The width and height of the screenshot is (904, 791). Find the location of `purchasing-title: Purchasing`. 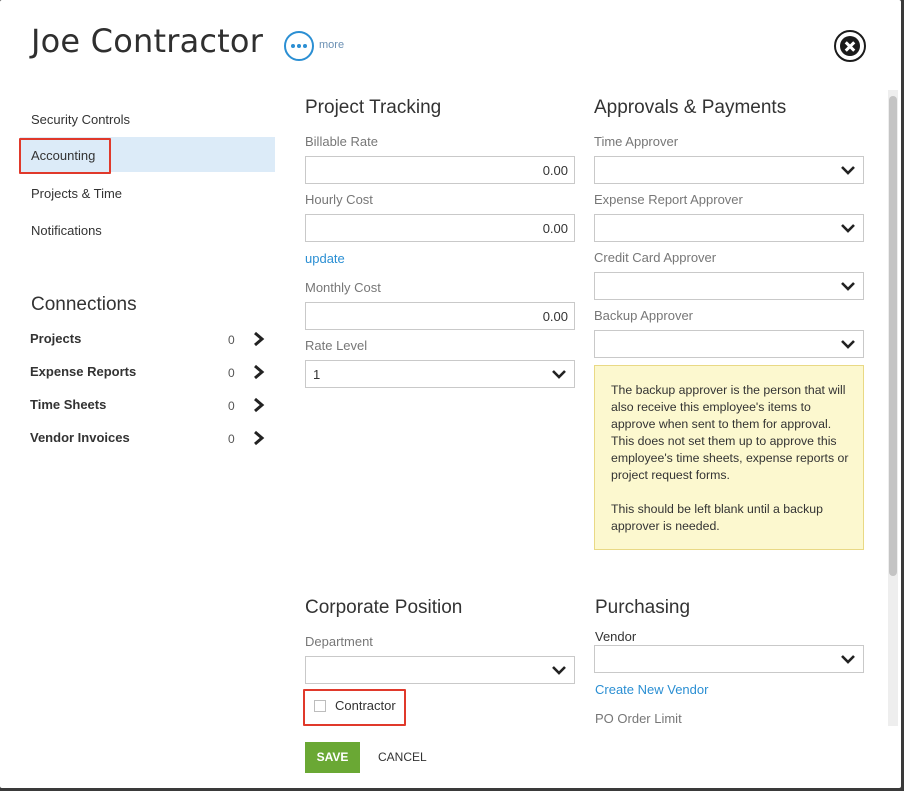

purchasing-title: Purchasing is located at coordinates (643, 607).